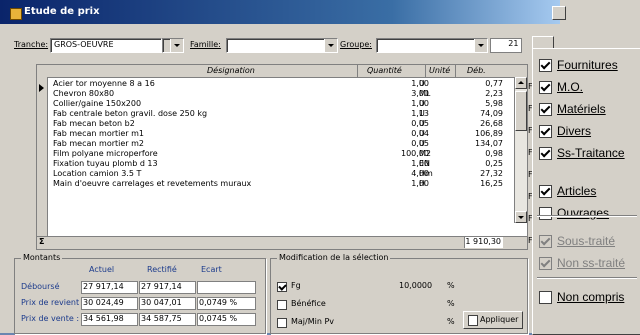  I want to click on scroll-up-arrow-icon, so click(521, 83).